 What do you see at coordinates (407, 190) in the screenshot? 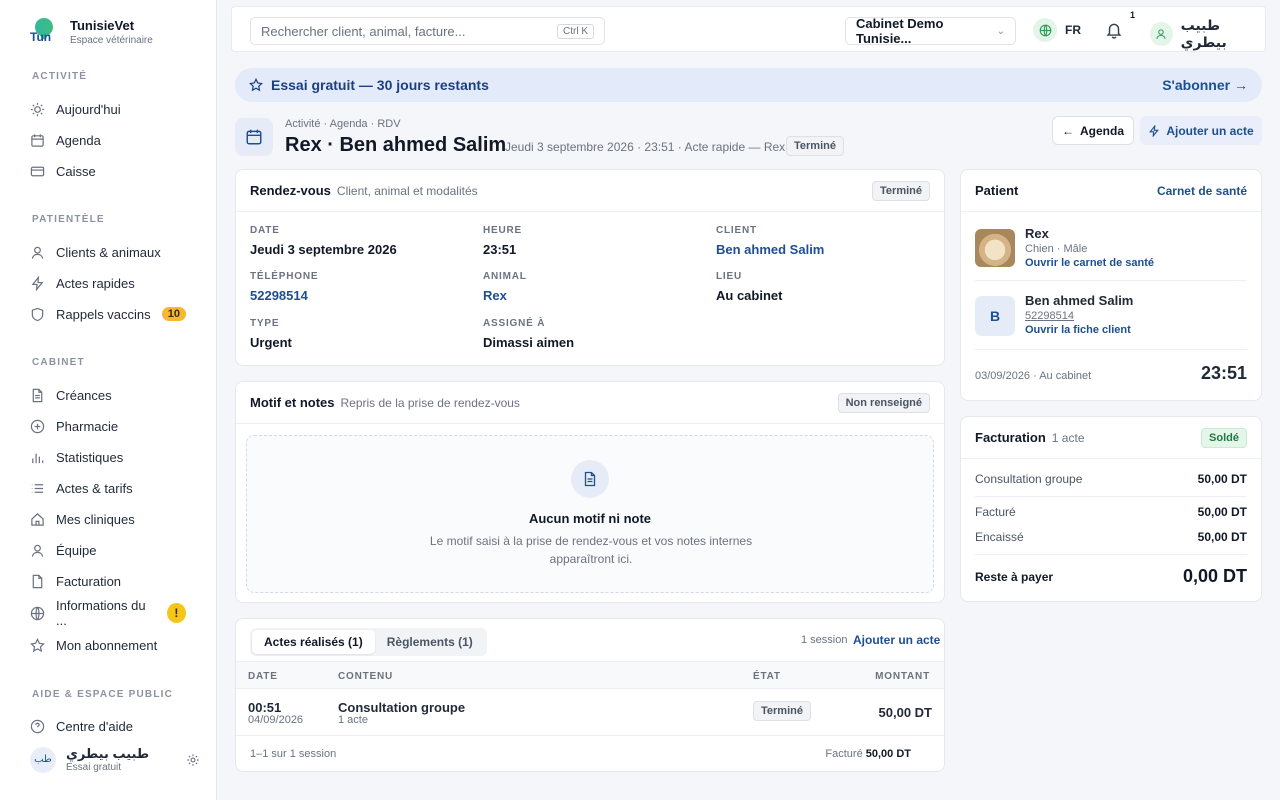
I see `rdv-subtitle: Client, animal et modalités` at bounding box center [407, 190].